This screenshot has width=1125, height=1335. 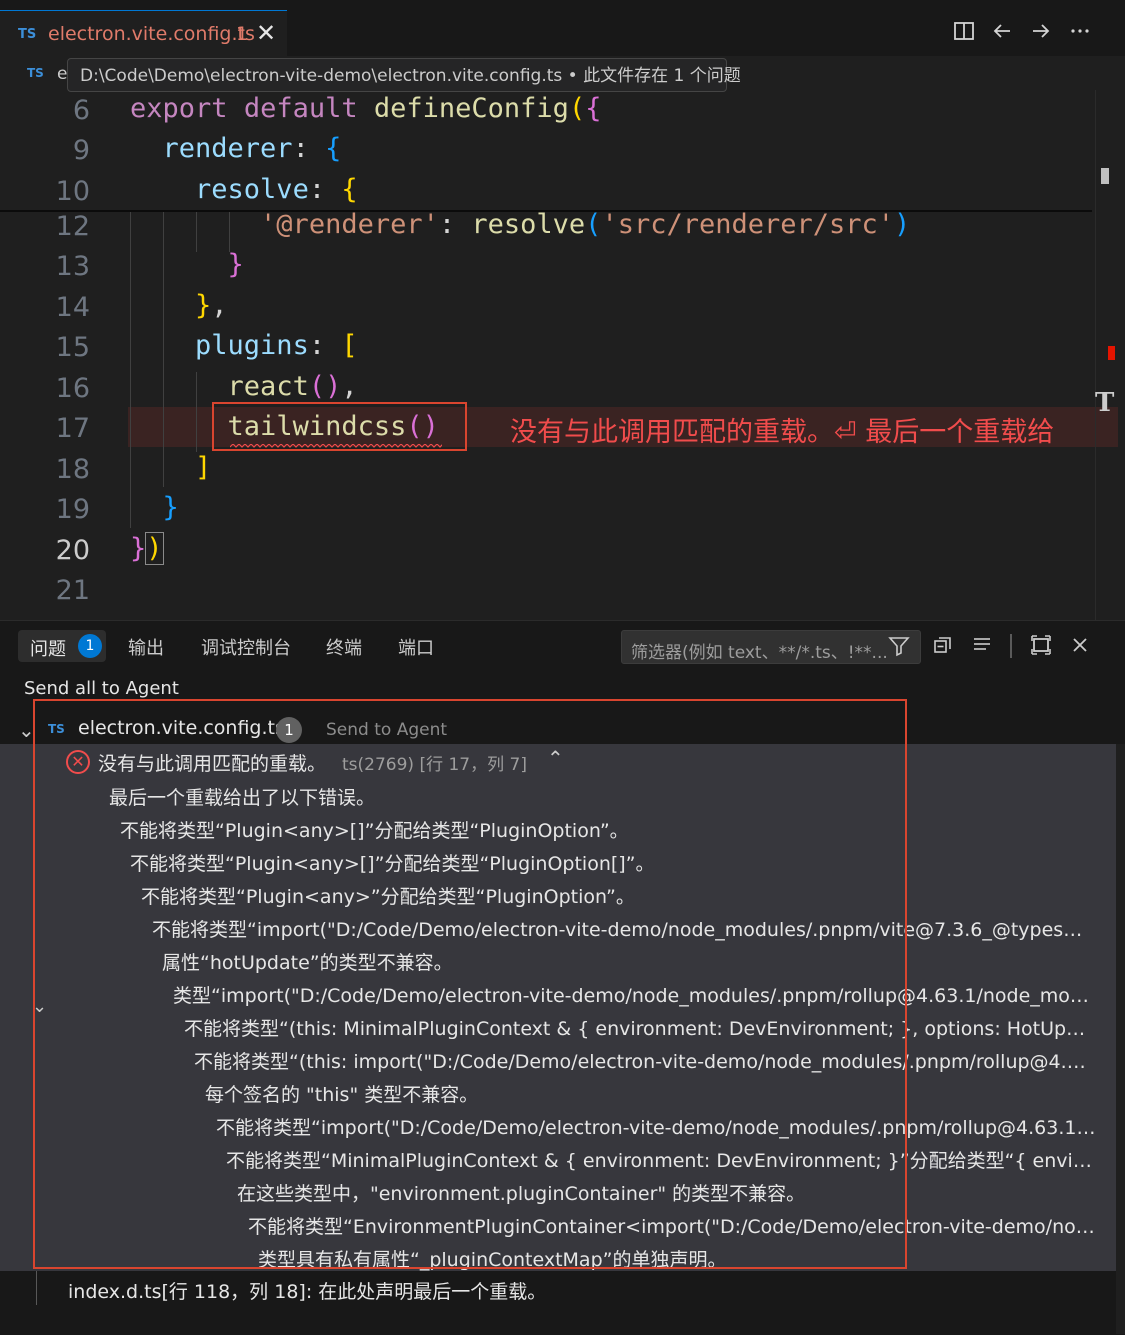 What do you see at coordinates (27, 34) in the screenshot?
I see `typescript-file-icon: TS` at bounding box center [27, 34].